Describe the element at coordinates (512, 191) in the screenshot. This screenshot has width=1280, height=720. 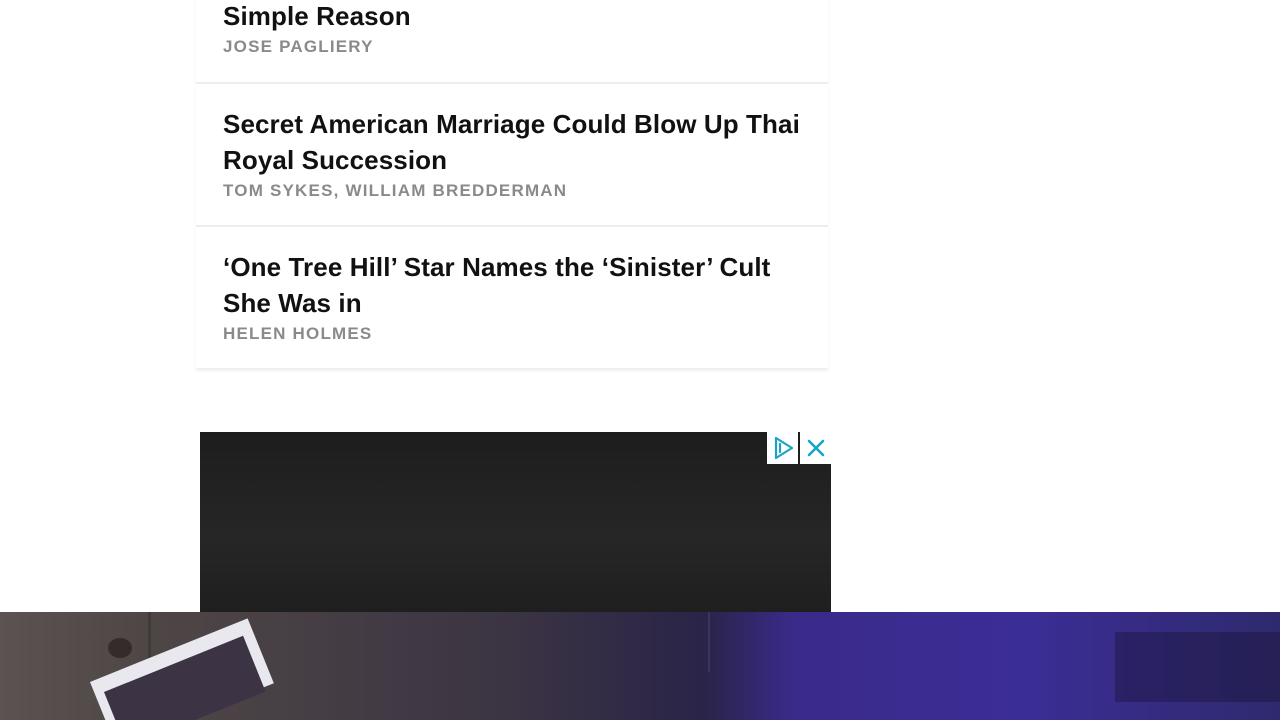
I see `story-byline: TOM SYKES, WILLIAM BREDDERMAN` at that location.